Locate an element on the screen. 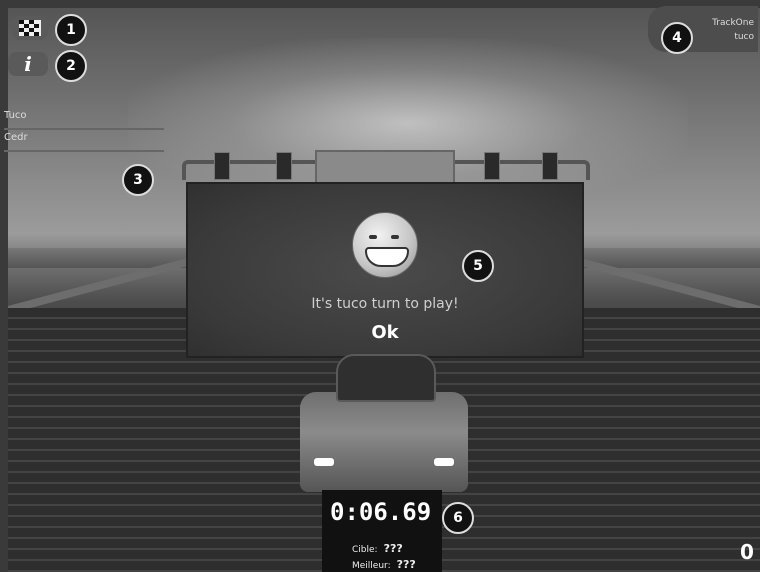  current-player-name: tuco is located at coordinates (744, 37).